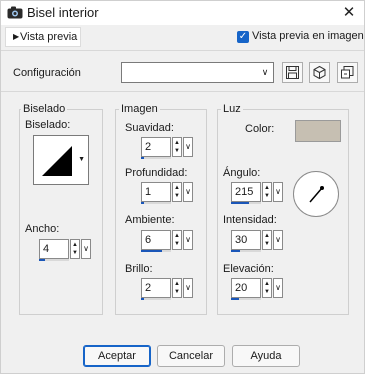 This screenshot has width=365, height=374. What do you see at coordinates (188, 240) in the screenshot?
I see `ambient-dropdown: ∨` at bounding box center [188, 240].